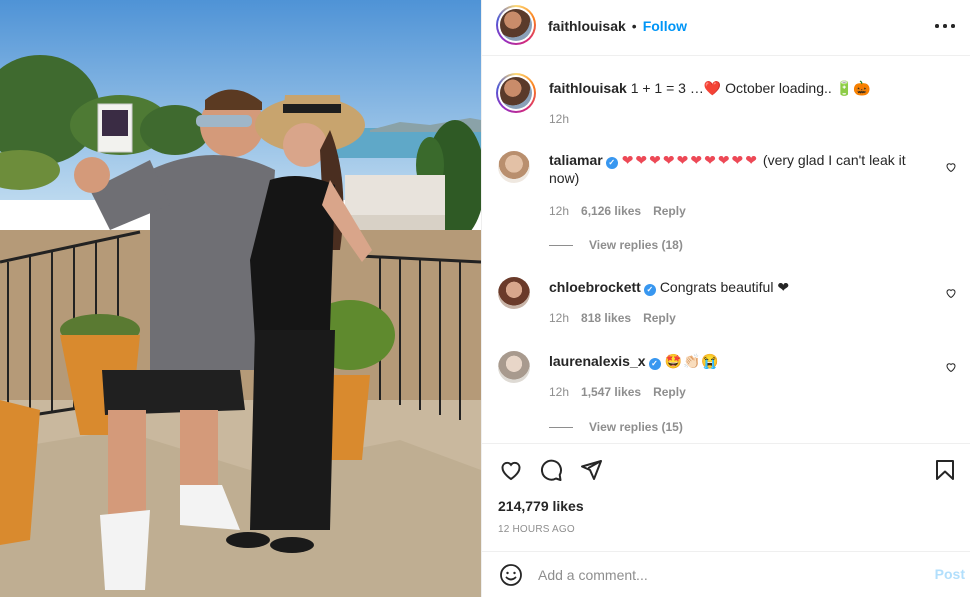 This screenshot has height=597, width=970. What do you see at coordinates (576, 160) in the screenshot?
I see `comment-username: taliamar` at bounding box center [576, 160].